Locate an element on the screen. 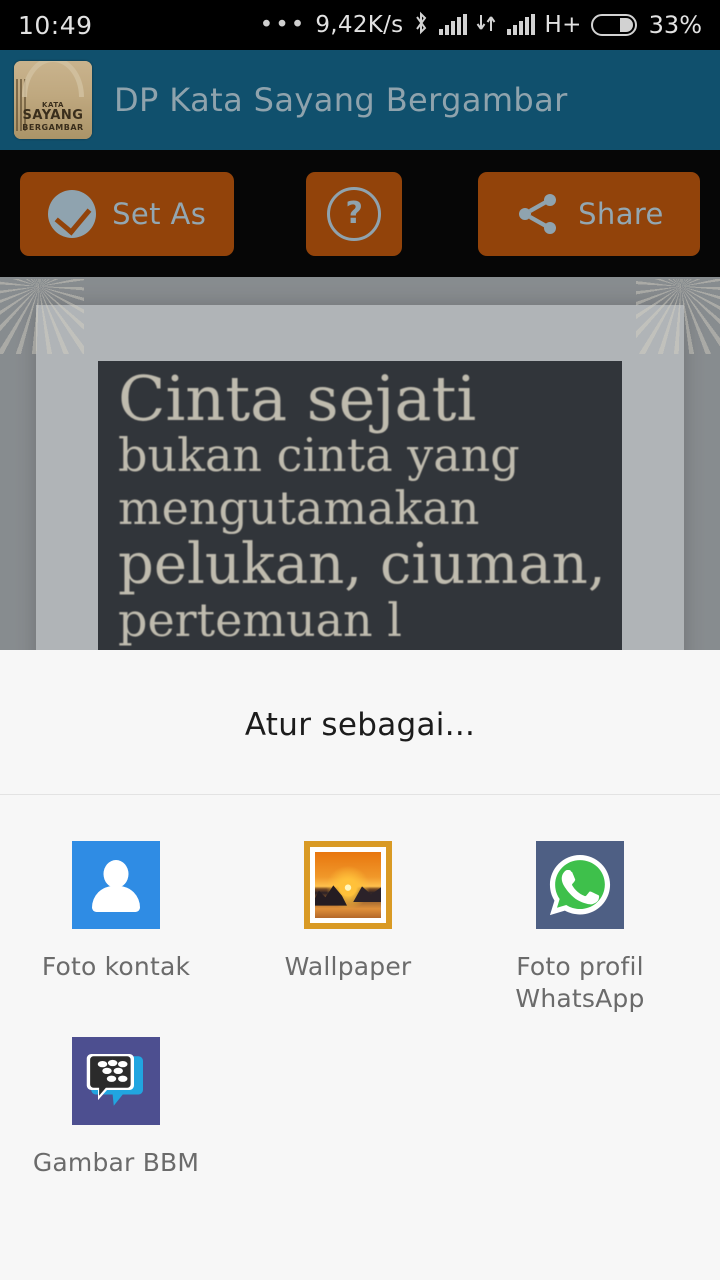  wallpaper-icon is located at coordinates (348, 885).